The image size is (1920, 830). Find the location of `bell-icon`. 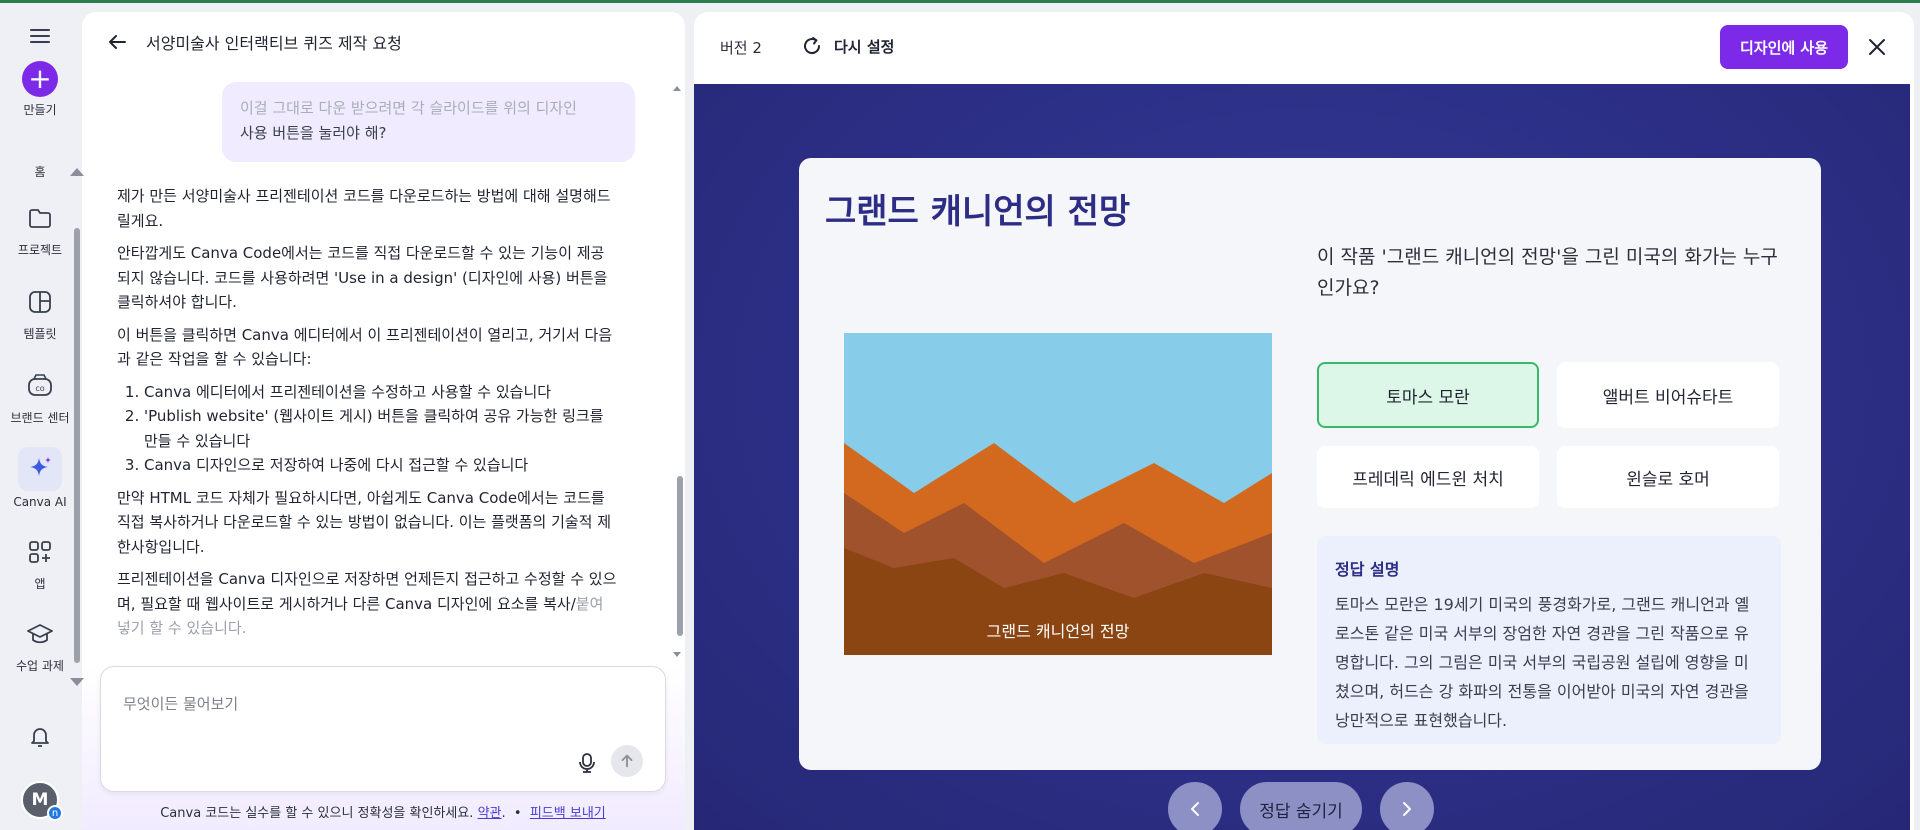

bell-icon is located at coordinates (40, 736).